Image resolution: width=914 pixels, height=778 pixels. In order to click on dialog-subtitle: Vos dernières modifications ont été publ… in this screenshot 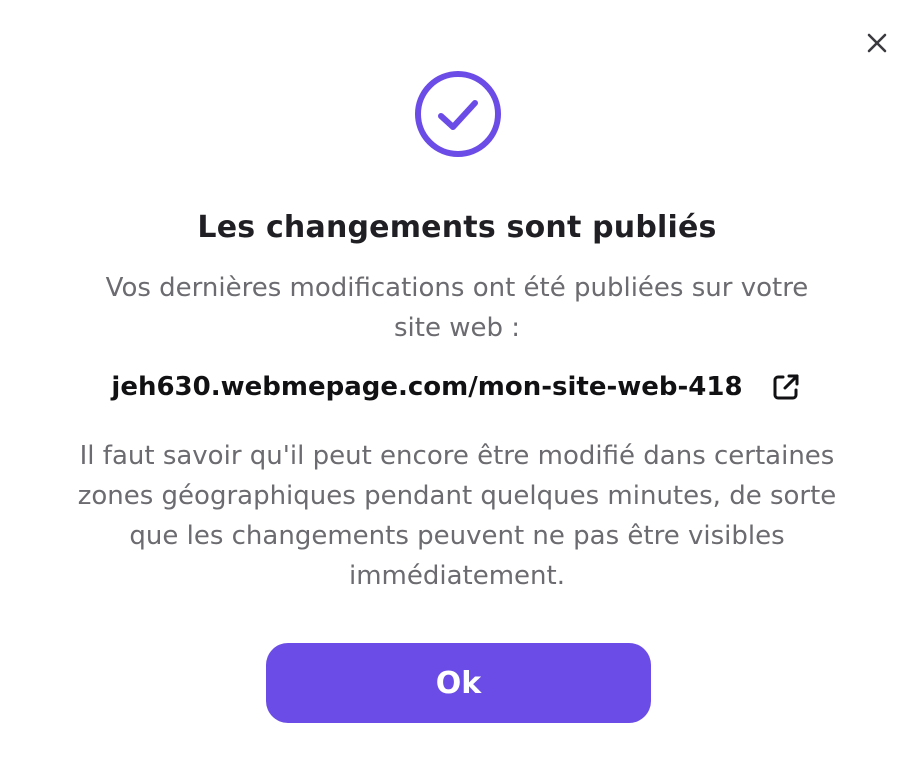, I will do `click(457, 308)`.